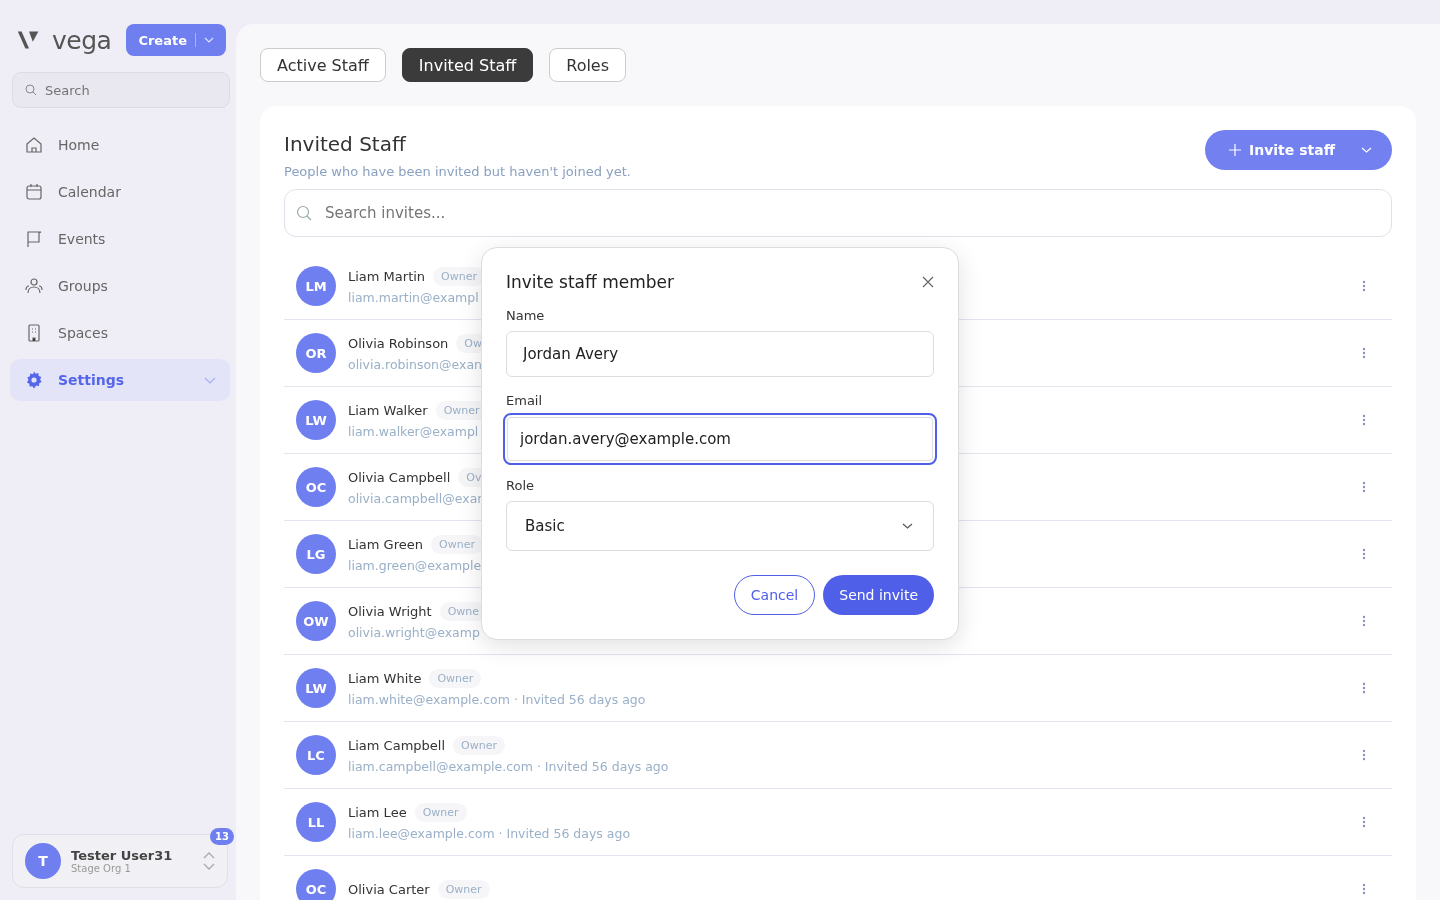 The image size is (1440, 900). What do you see at coordinates (316, 755) in the screenshot?
I see `avatar: LC` at bounding box center [316, 755].